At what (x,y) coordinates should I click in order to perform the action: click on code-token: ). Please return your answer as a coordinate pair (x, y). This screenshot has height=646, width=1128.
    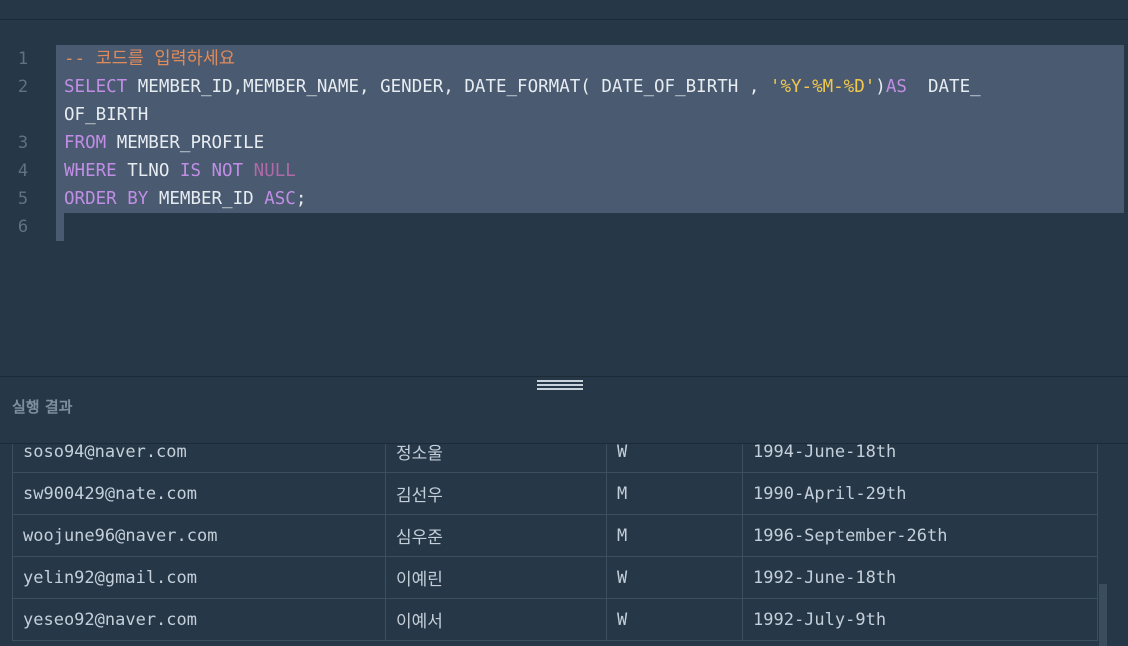
    Looking at the image, I should click on (880, 87).